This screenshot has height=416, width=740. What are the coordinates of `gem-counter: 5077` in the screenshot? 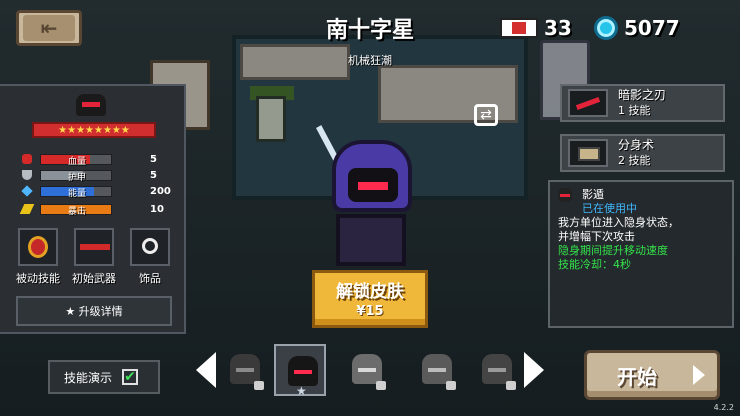 It's located at (637, 28).